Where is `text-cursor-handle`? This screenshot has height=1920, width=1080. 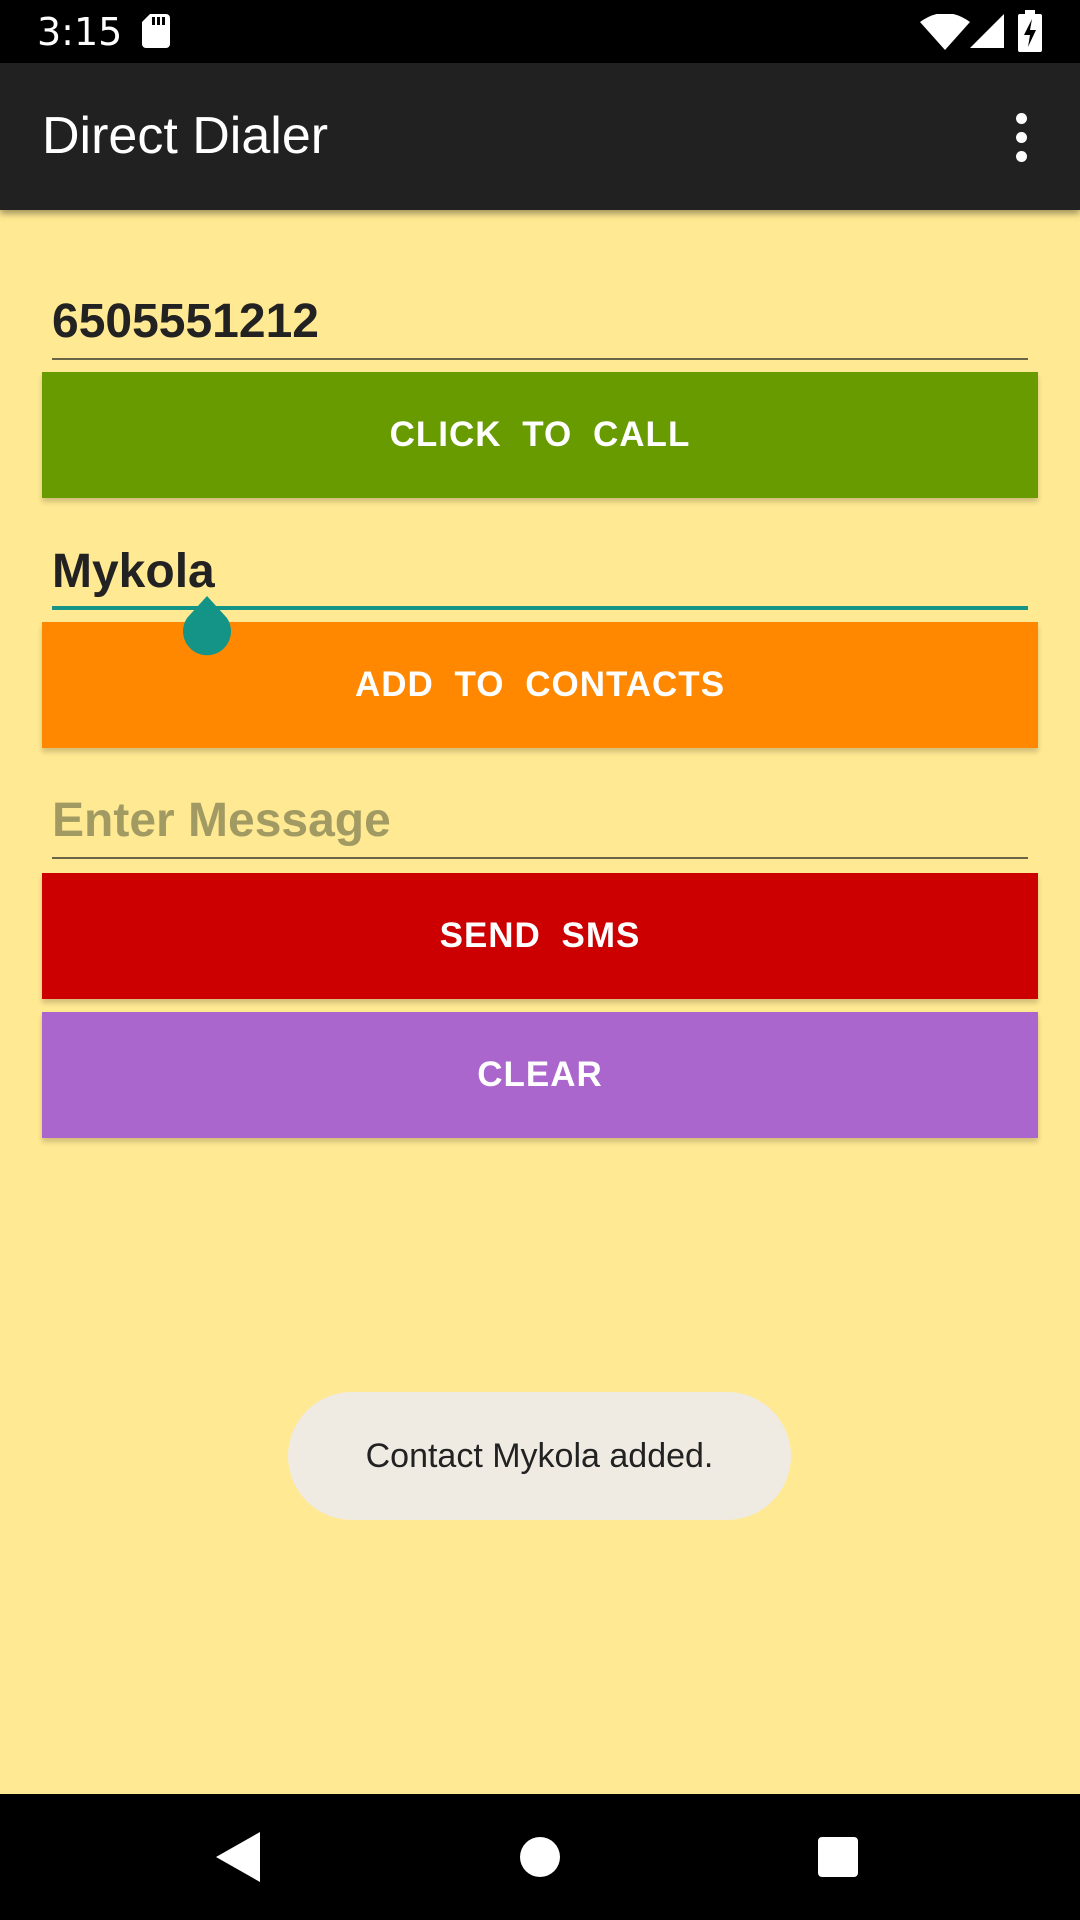
text-cursor-handle is located at coordinates (207, 627).